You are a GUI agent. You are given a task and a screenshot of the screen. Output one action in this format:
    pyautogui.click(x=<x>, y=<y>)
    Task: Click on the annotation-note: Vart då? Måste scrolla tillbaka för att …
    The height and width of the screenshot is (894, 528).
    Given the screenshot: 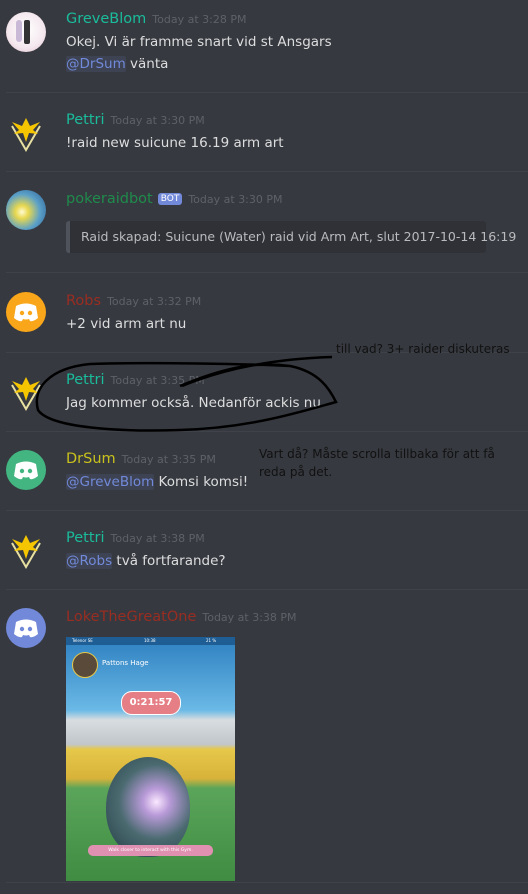 What is the action you would take?
    pyautogui.click(x=377, y=454)
    